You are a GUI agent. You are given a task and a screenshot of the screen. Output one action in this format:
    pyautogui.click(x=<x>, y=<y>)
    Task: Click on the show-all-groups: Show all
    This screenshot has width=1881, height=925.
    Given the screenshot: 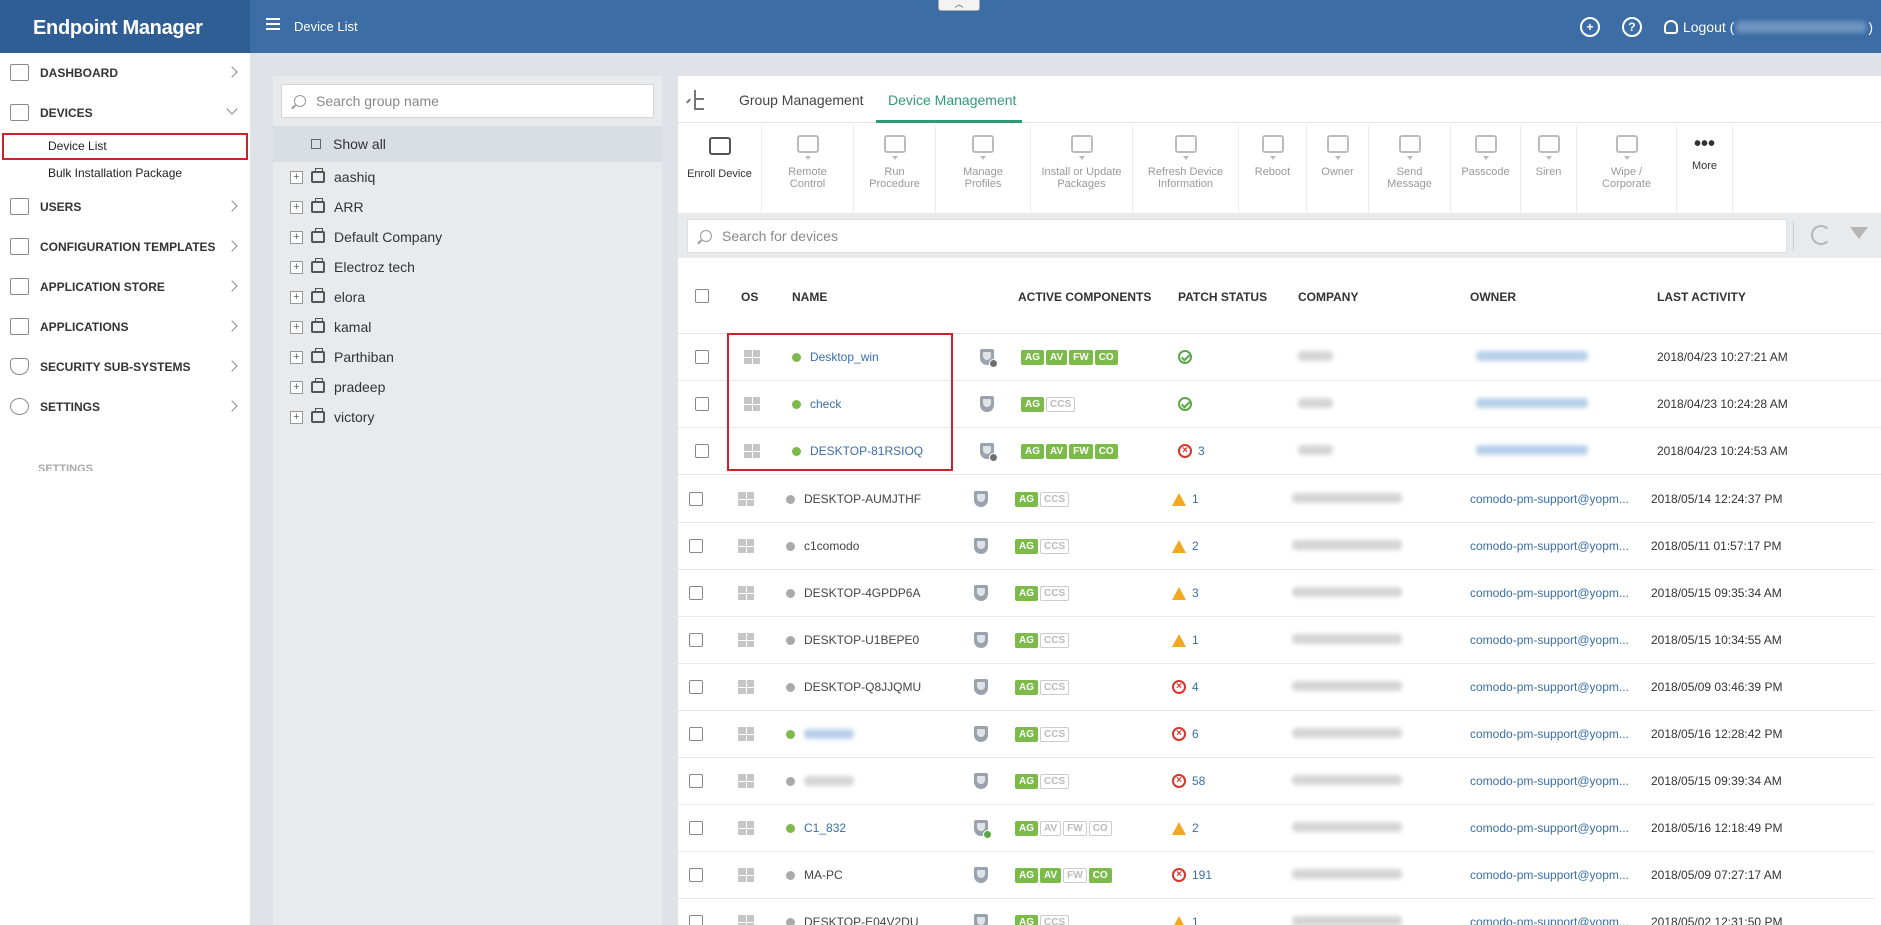 What is the action you would take?
    pyautogui.click(x=467, y=144)
    